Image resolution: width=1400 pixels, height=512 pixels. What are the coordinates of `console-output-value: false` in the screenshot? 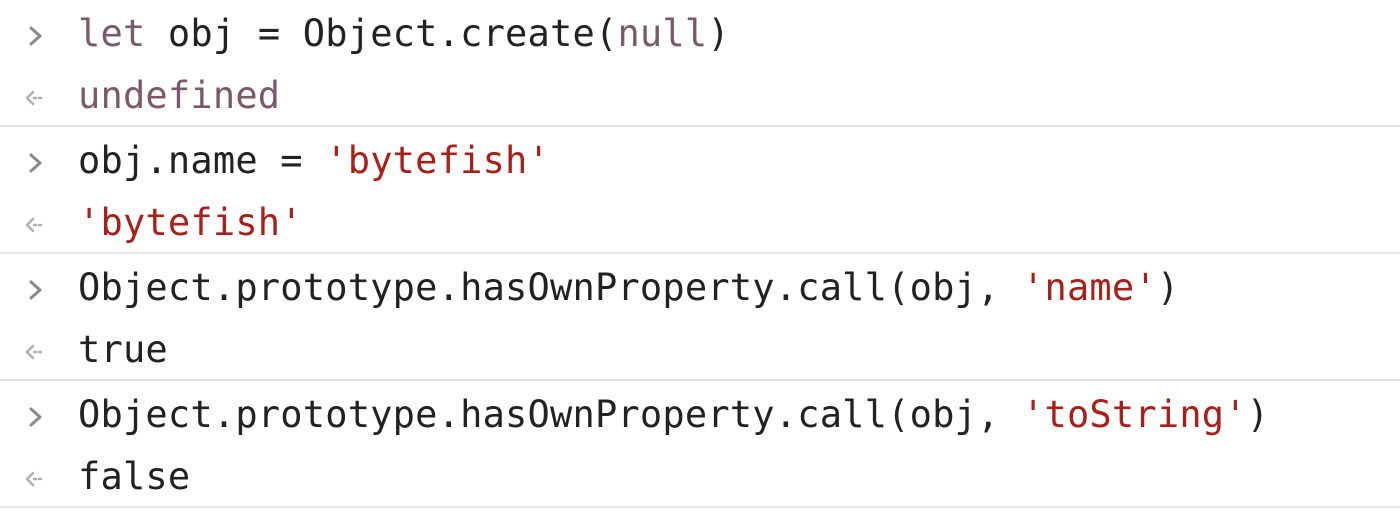 It's located at (134, 476).